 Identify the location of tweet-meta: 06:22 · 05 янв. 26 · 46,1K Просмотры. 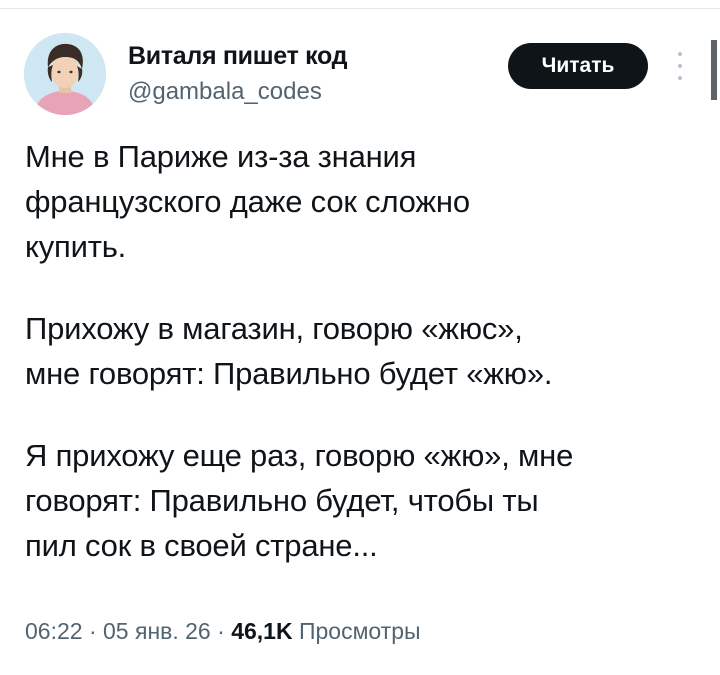
(223, 631).